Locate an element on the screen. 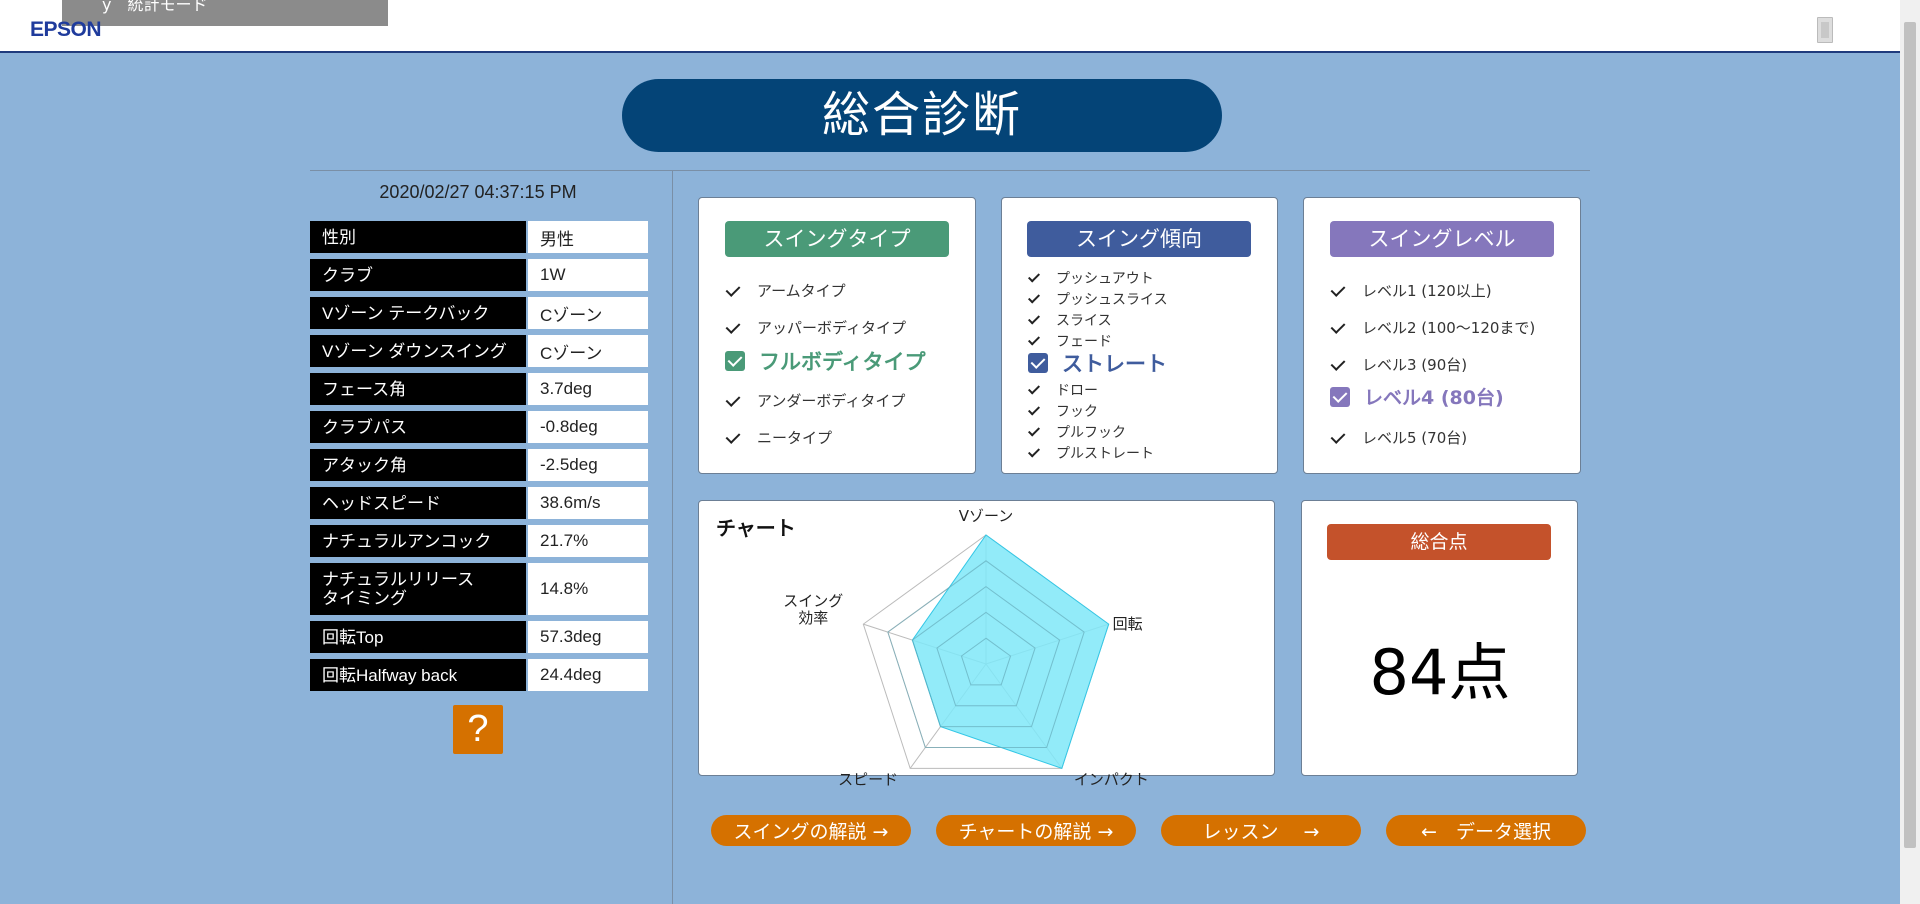  option-label: フルボディタイプ is located at coordinates (842, 362).